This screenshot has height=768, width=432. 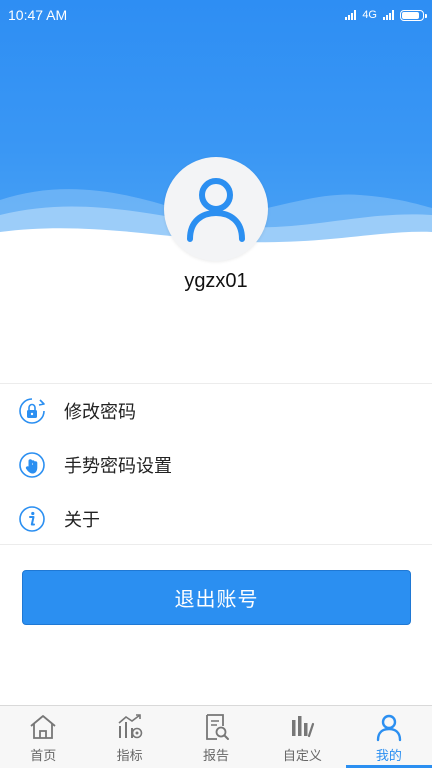 I want to click on user-icon, so click(x=389, y=727).